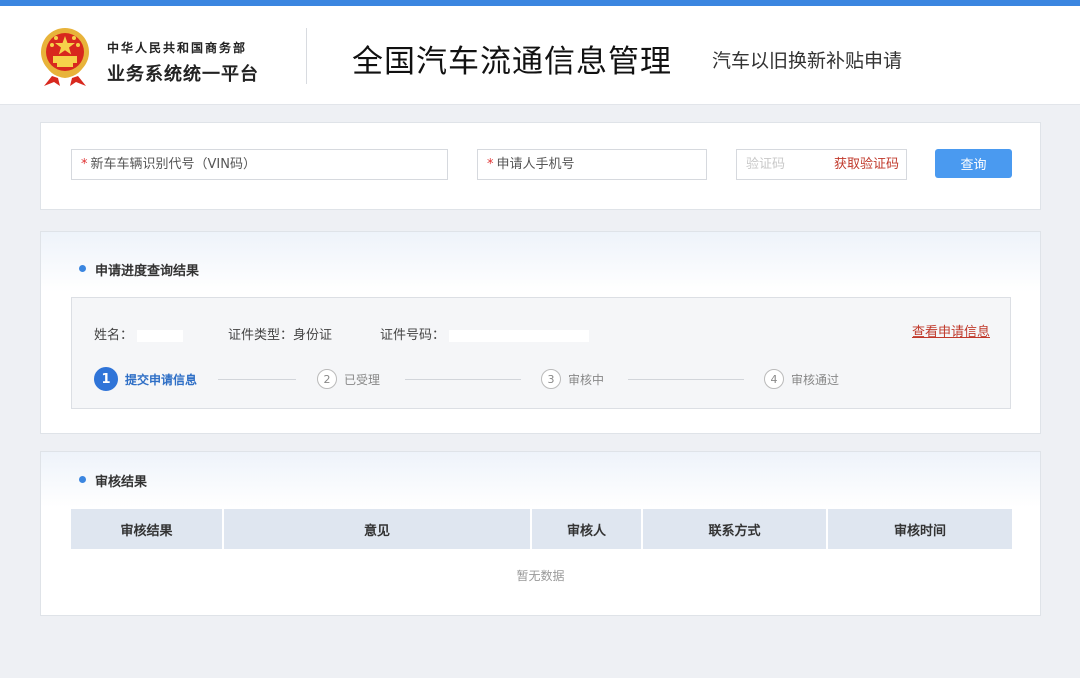 The image size is (1080, 678). I want to click on search-panel: * 新车车辆识别代号（VIN码） * 申请人手机号 验证码 获取验证码 查询, so click(540, 166).